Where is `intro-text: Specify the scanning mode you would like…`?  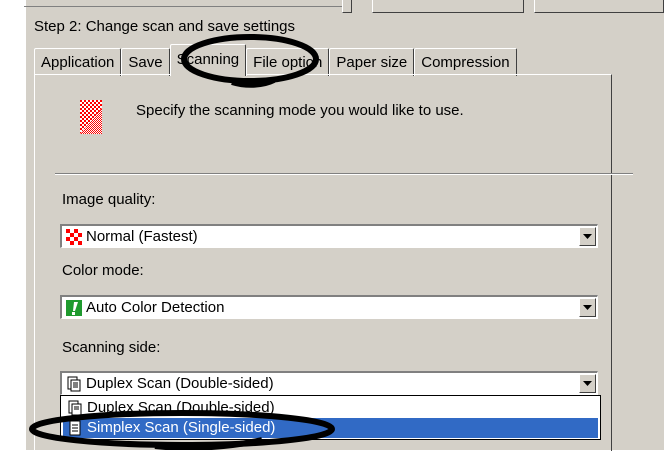 intro-text: Specify the scanning mode you would like… is located at coordinates (300, 110).